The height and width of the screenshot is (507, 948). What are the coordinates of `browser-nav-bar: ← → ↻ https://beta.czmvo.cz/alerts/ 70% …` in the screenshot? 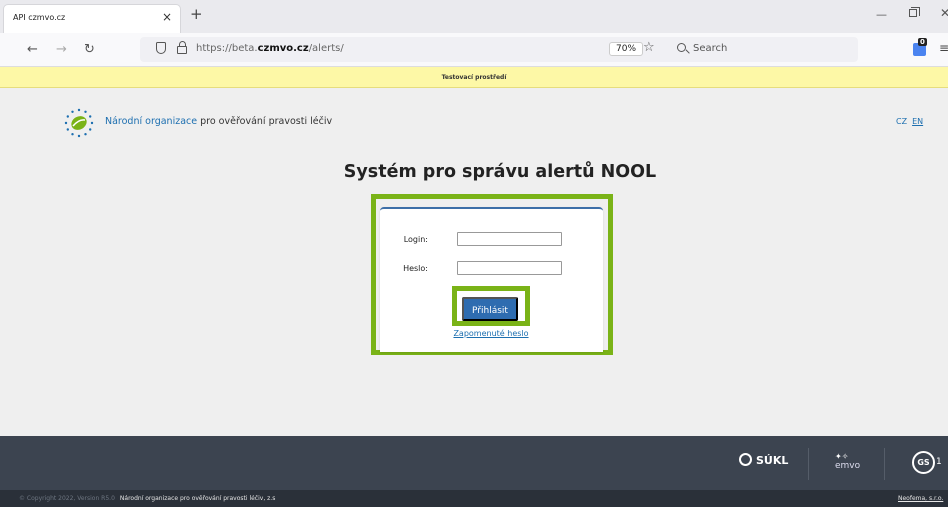 It's located at (474, 50).